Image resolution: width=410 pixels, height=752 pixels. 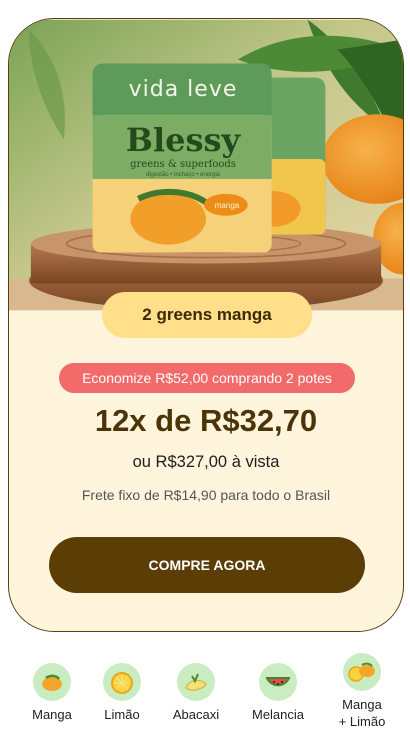 I want to click on installment-price: 12x de R$32,70, so click(x=206, y=420).